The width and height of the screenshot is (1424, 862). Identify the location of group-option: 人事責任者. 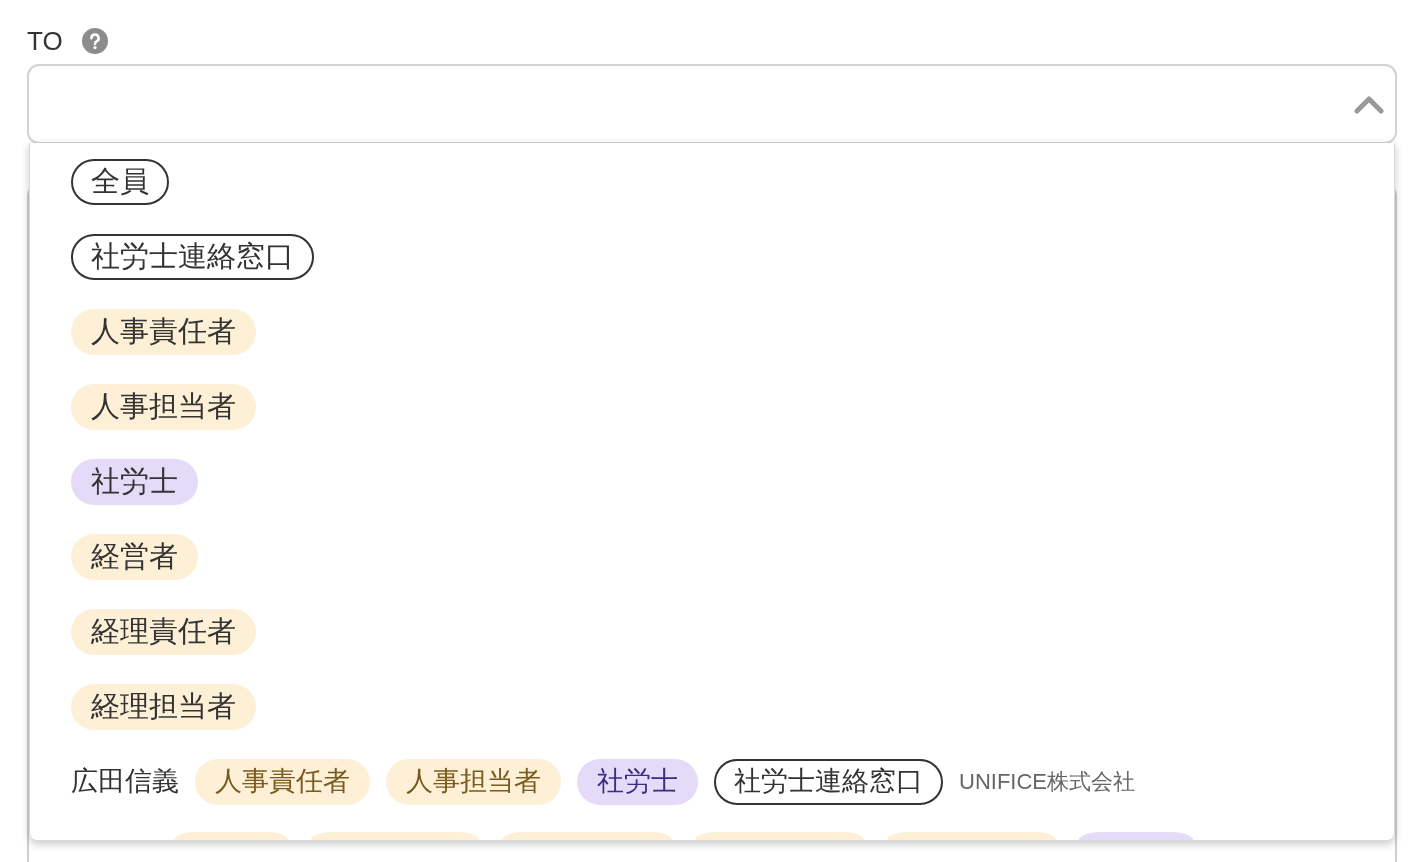
(163, 331).